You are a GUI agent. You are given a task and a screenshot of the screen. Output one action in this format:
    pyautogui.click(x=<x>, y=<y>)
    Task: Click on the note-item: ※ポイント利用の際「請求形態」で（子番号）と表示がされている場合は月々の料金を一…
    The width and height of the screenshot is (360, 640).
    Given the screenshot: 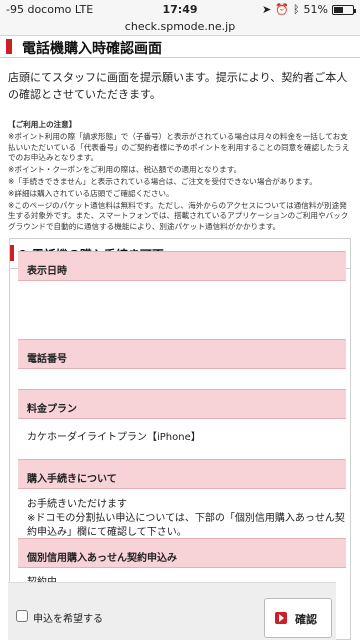 What is the action you would take?
    pyautogui.click(x=179, y=147)
    